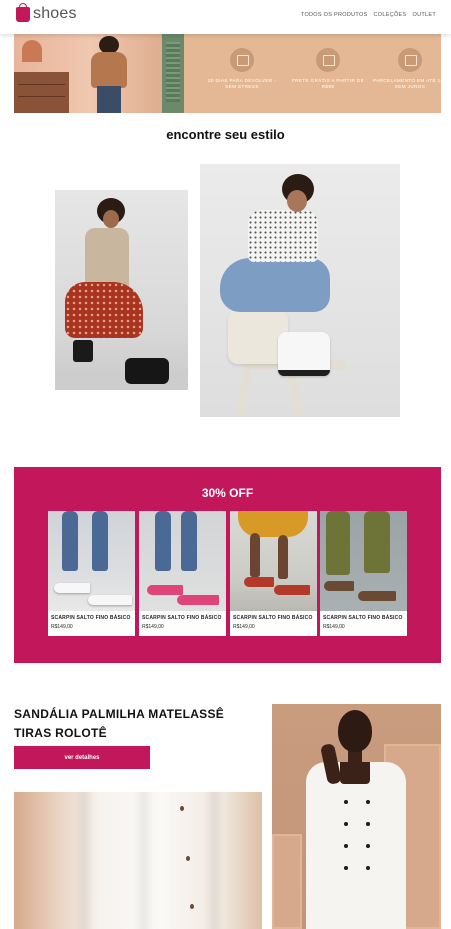  Describe the element at coordinates (242, 60) in the screenshot. I see `return-box-icon` at that location.